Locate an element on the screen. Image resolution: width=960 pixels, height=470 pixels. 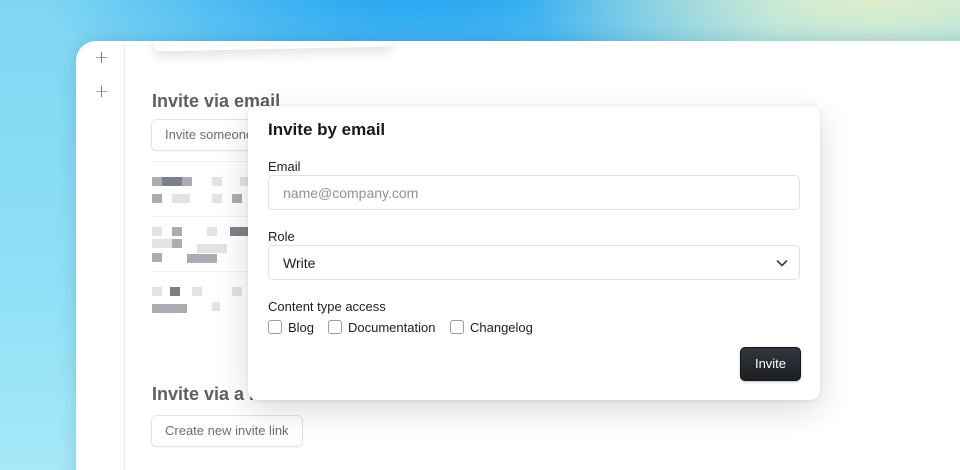
card-edge is located at coordinates (273, 46).